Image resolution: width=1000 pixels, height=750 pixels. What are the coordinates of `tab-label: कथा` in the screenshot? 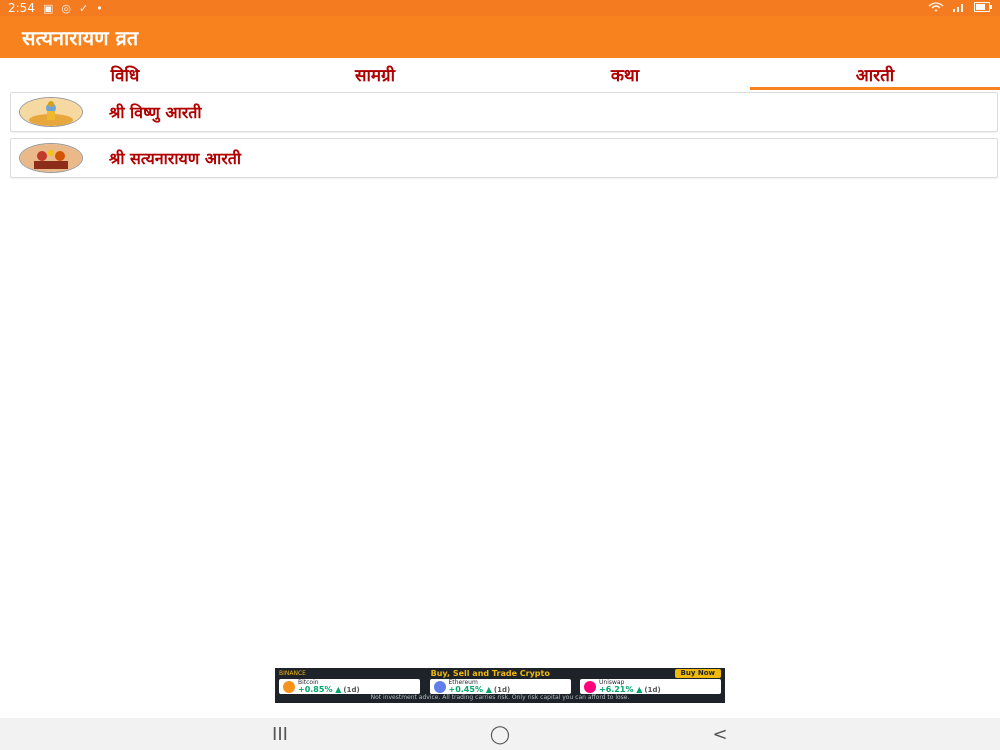 It's located at (625, 75).